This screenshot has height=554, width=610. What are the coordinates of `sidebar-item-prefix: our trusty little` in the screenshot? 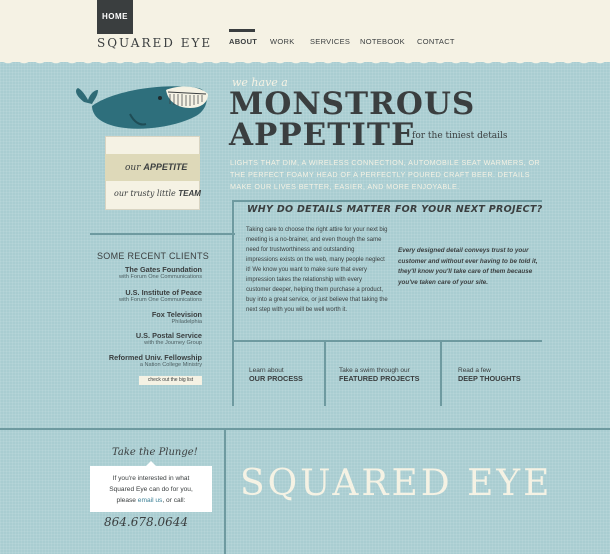 It's located at (146, 193).